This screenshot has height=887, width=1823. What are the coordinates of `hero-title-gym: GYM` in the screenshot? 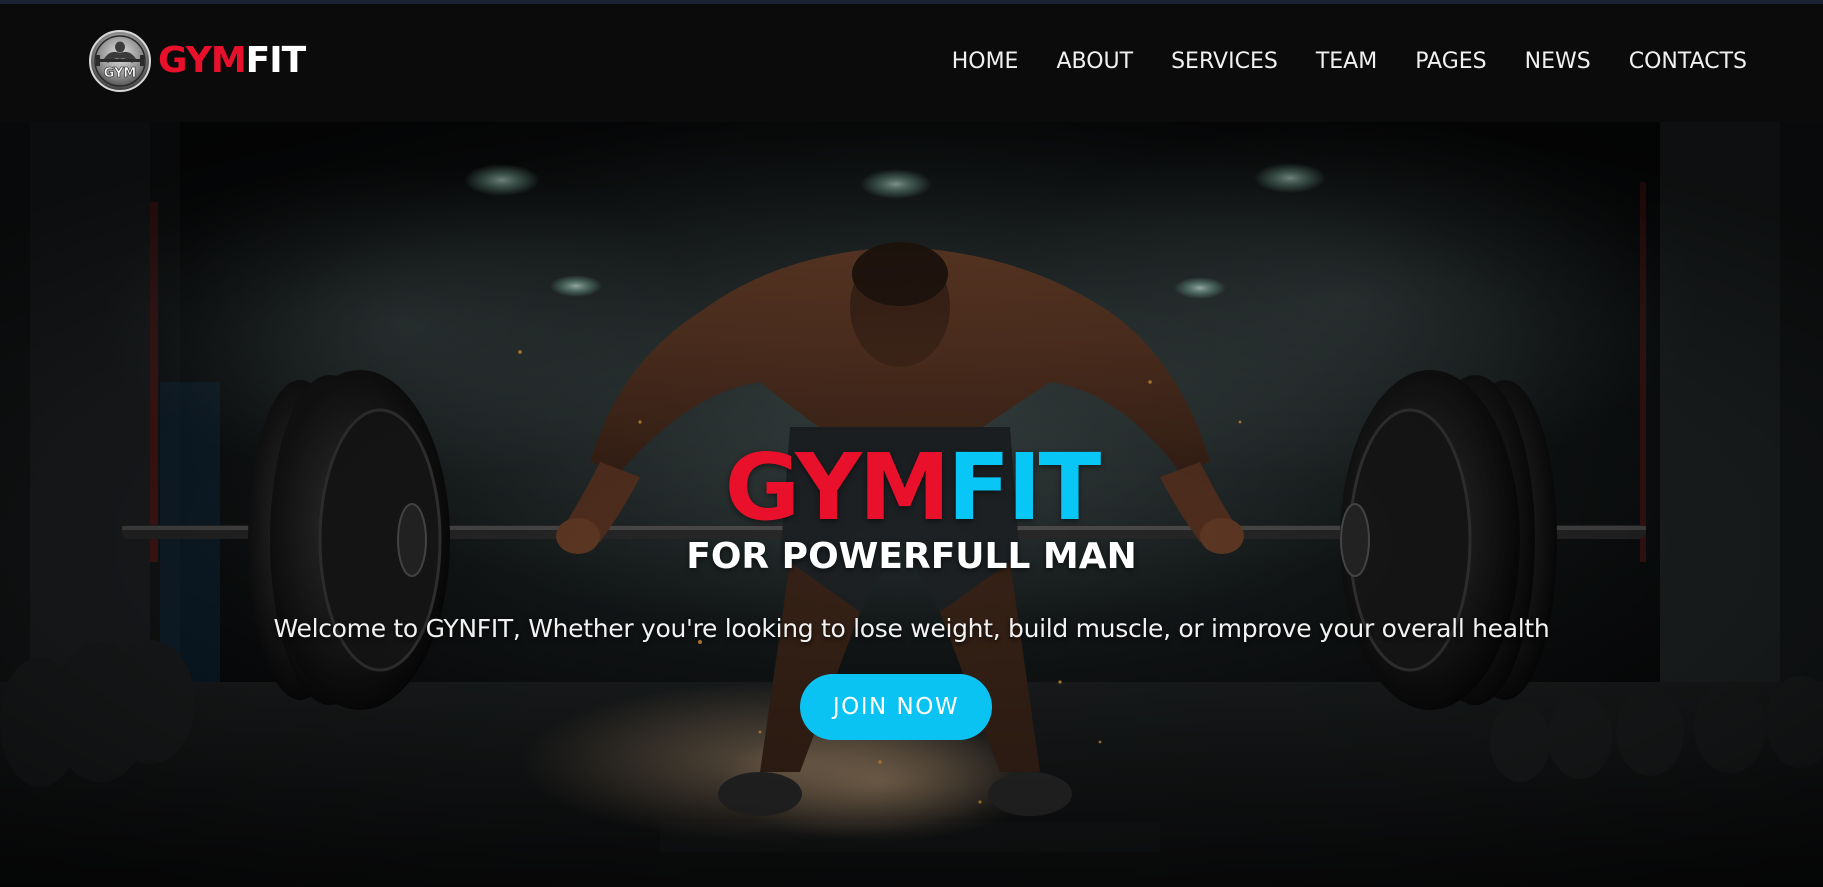 It's located at (837, 487).